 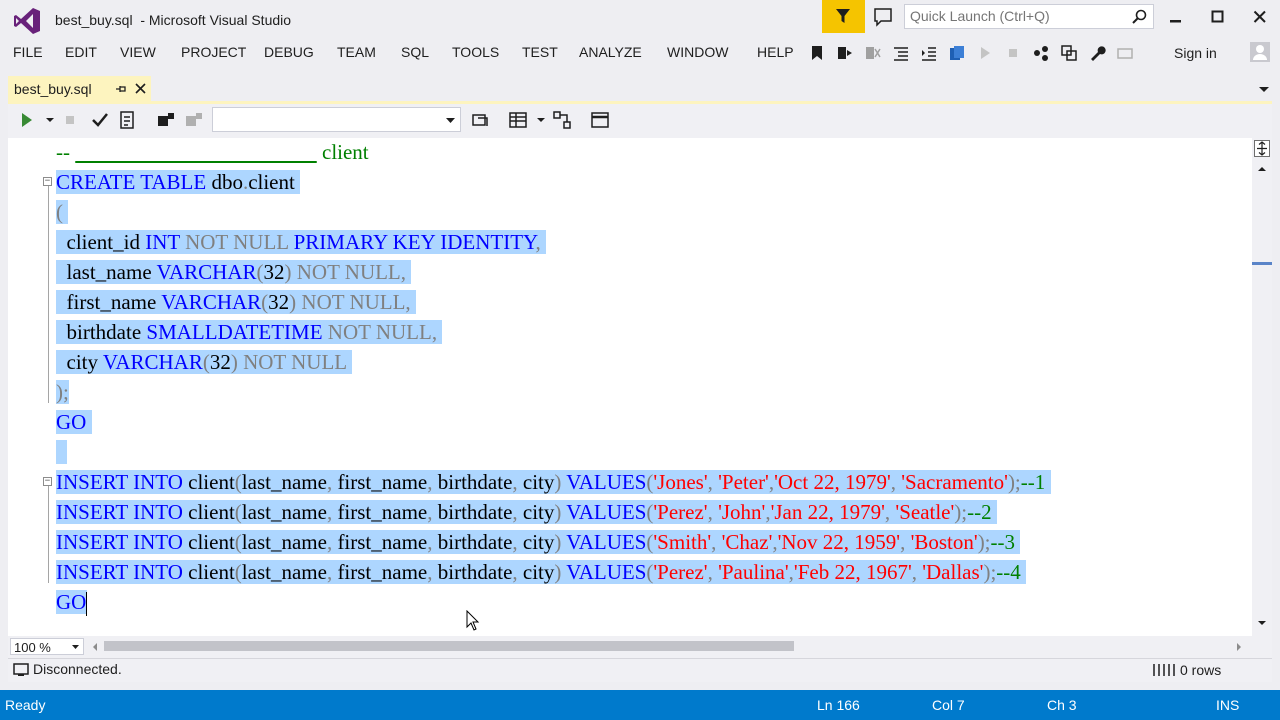 What do you see at coordinates (1260, 52) in the screenshot?
I see `account-avatar-icon` at bounding box center [1260, 52].